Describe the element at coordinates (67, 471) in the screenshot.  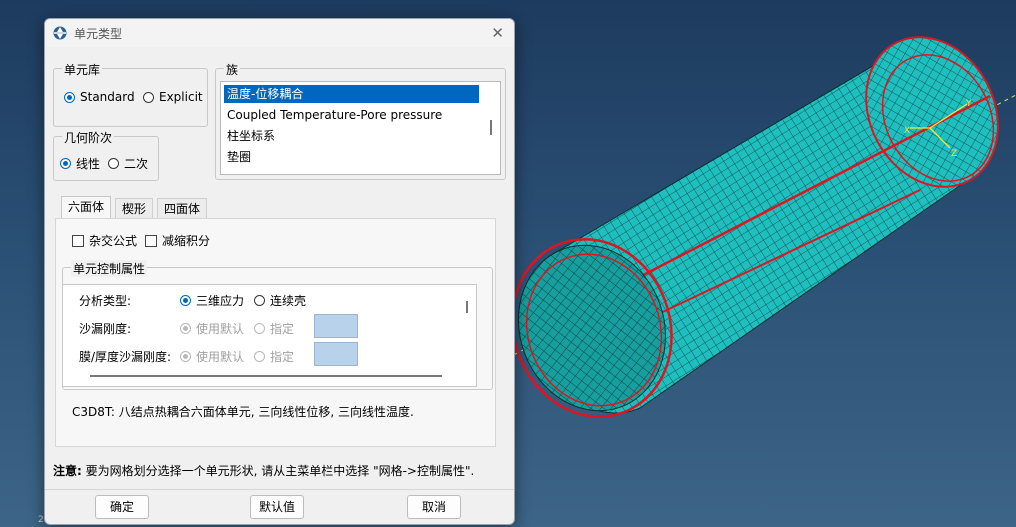
I see `note-prefix: 注意:` at that location.